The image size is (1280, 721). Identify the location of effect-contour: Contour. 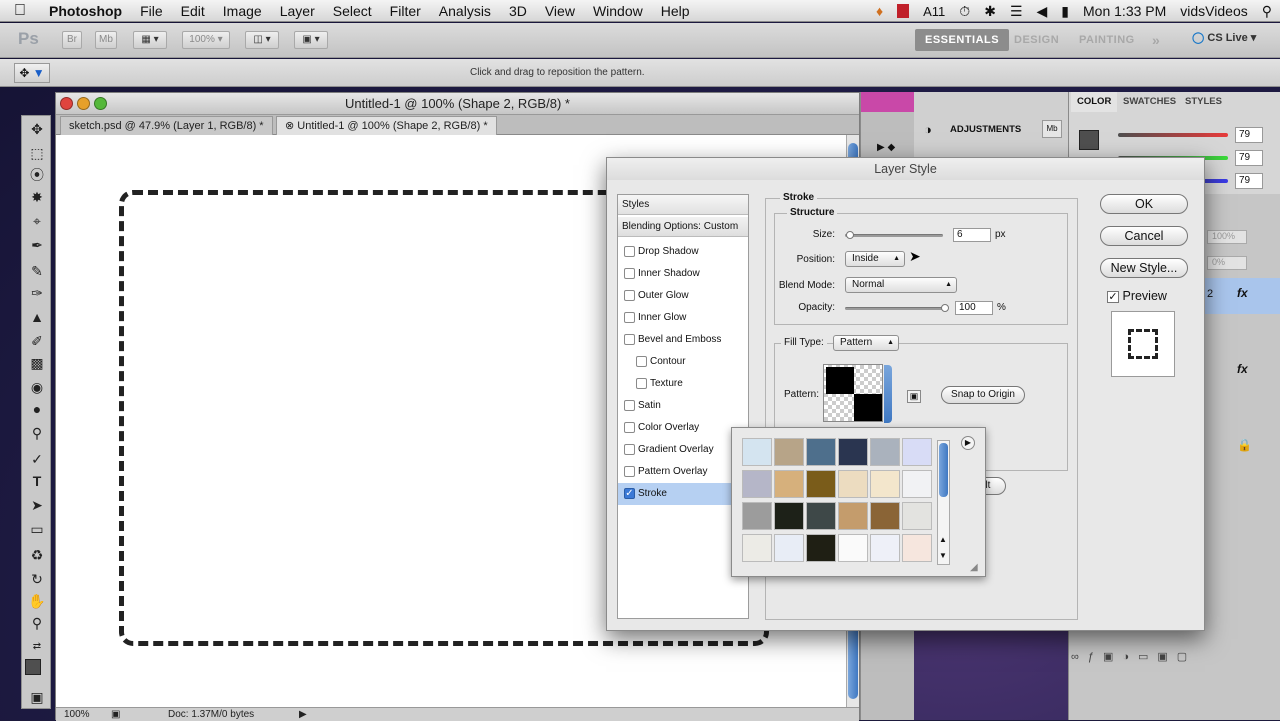
(683, 362).